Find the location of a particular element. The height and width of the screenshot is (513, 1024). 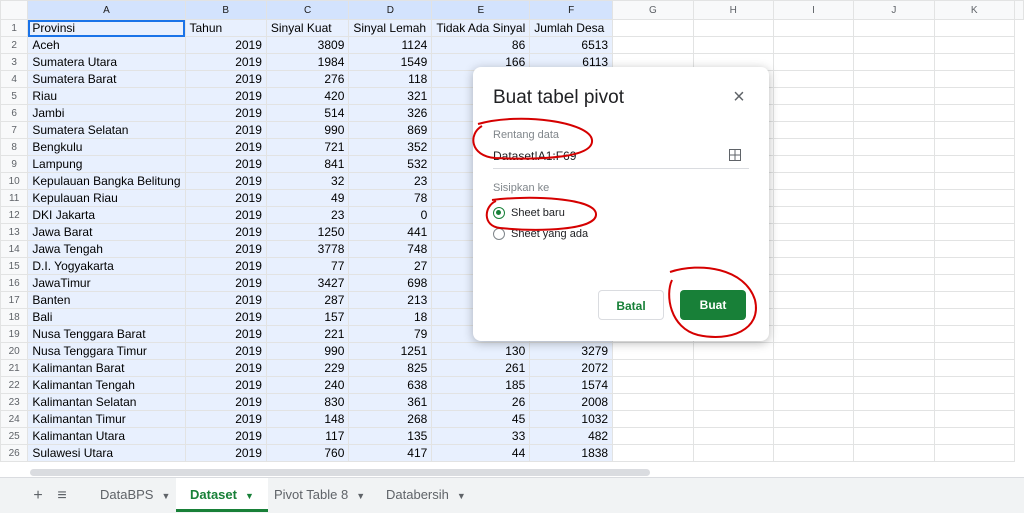

column-header: K is located at coordinates (974, 10).